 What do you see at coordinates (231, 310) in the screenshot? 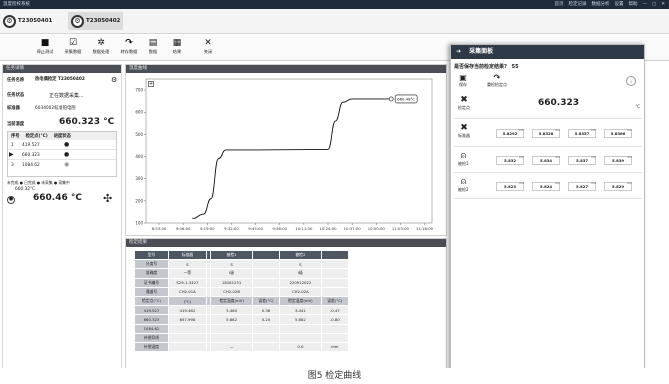
I see `result-cell: 3.460` at bounding box center [231, 310].